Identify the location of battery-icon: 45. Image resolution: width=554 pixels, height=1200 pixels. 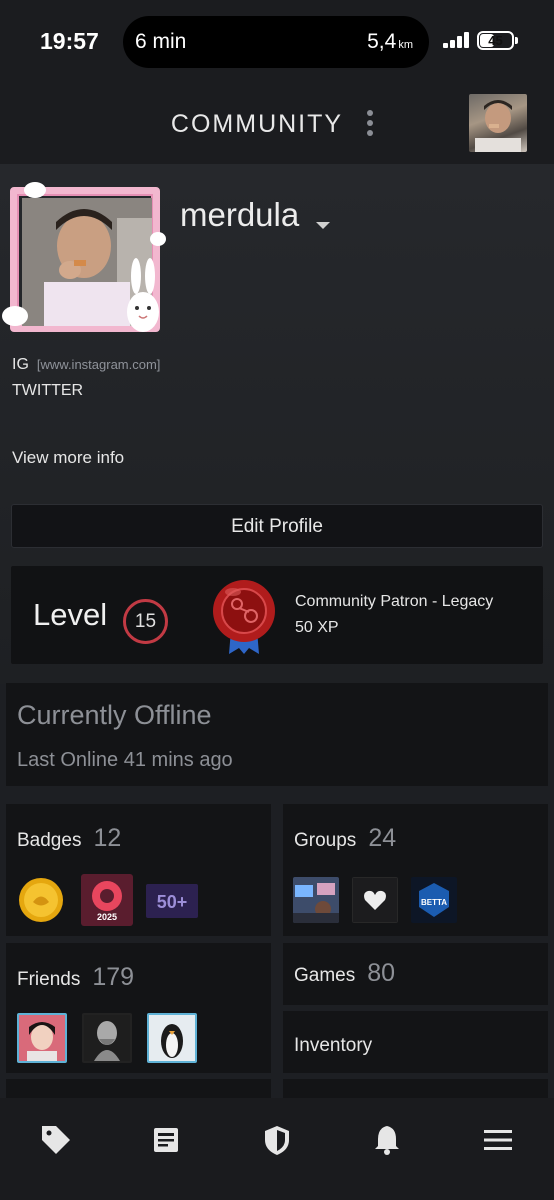
(495, 40).